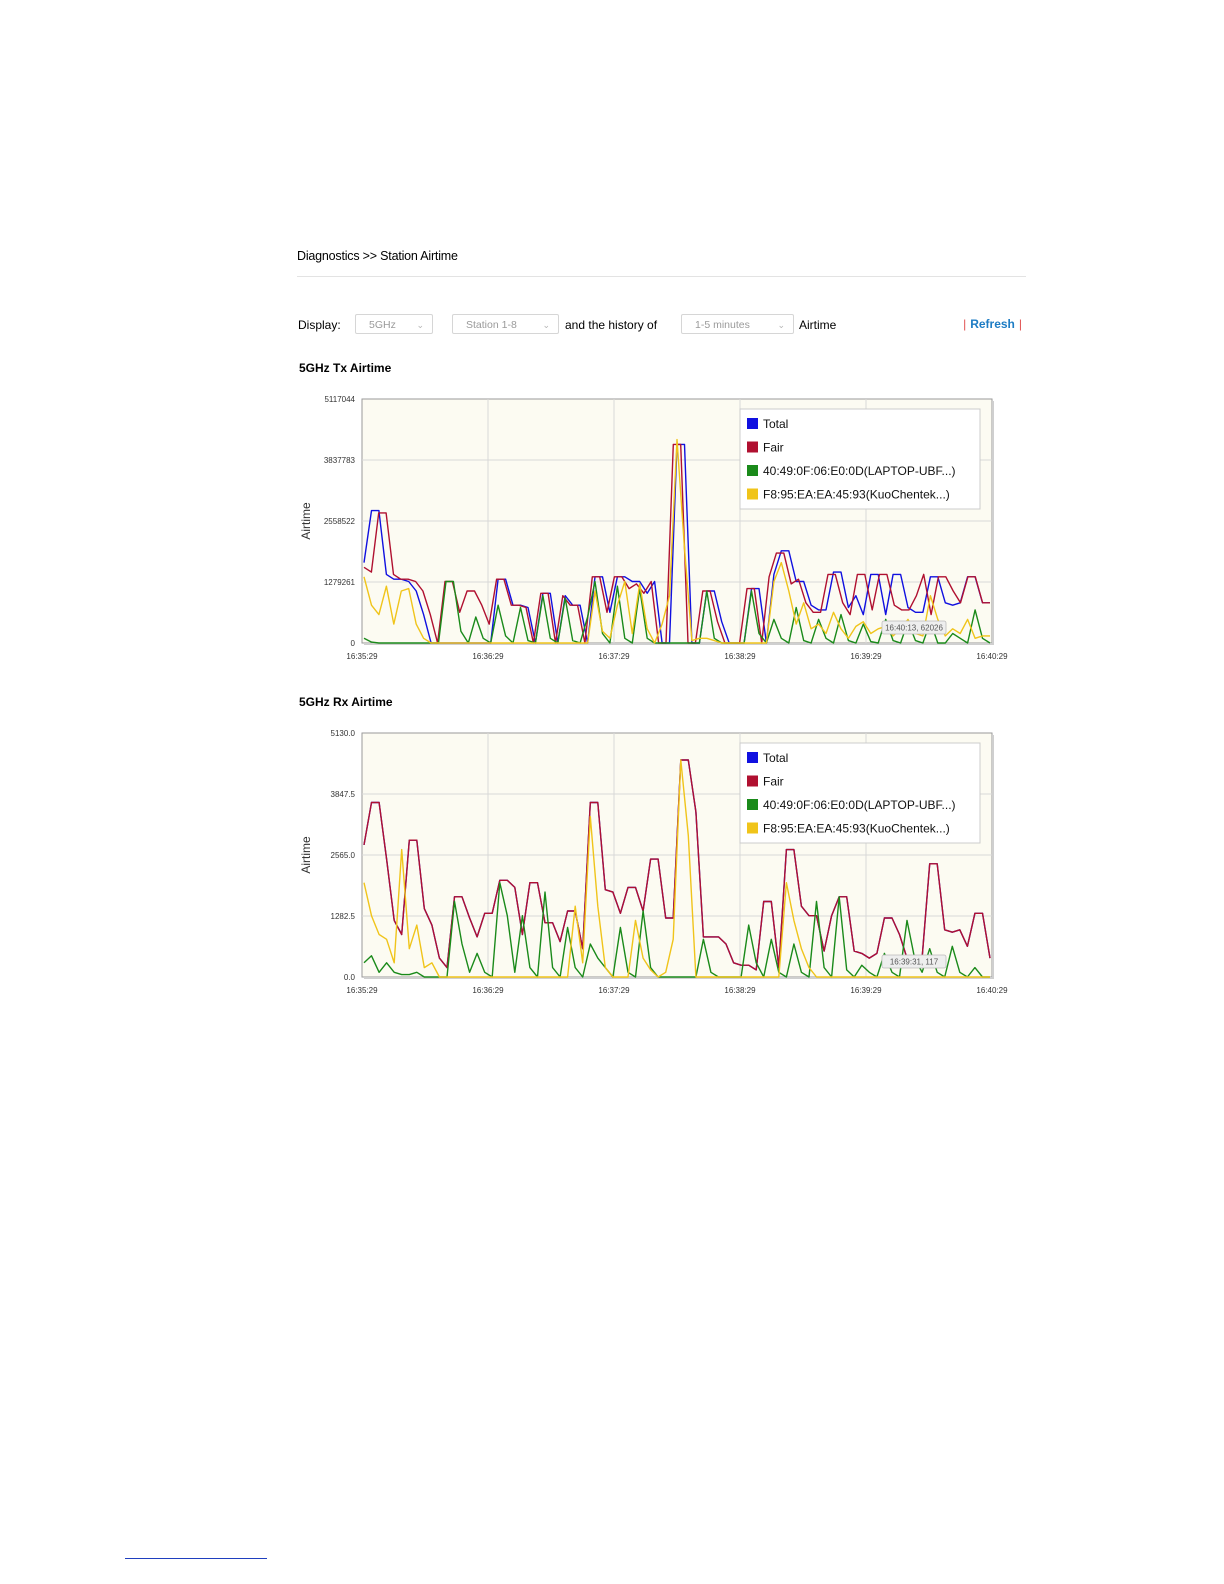  Describe the element at coordinates (340, 582) in the screenshot. I see `y-tick-label: 1279261` at that location.